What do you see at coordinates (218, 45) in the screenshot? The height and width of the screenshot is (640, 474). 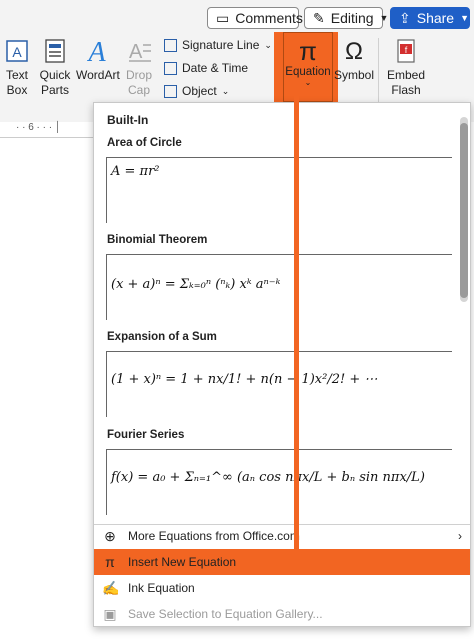 I see `signature-line-button: Signature Line ⌄` at bounding box center [218, 45].